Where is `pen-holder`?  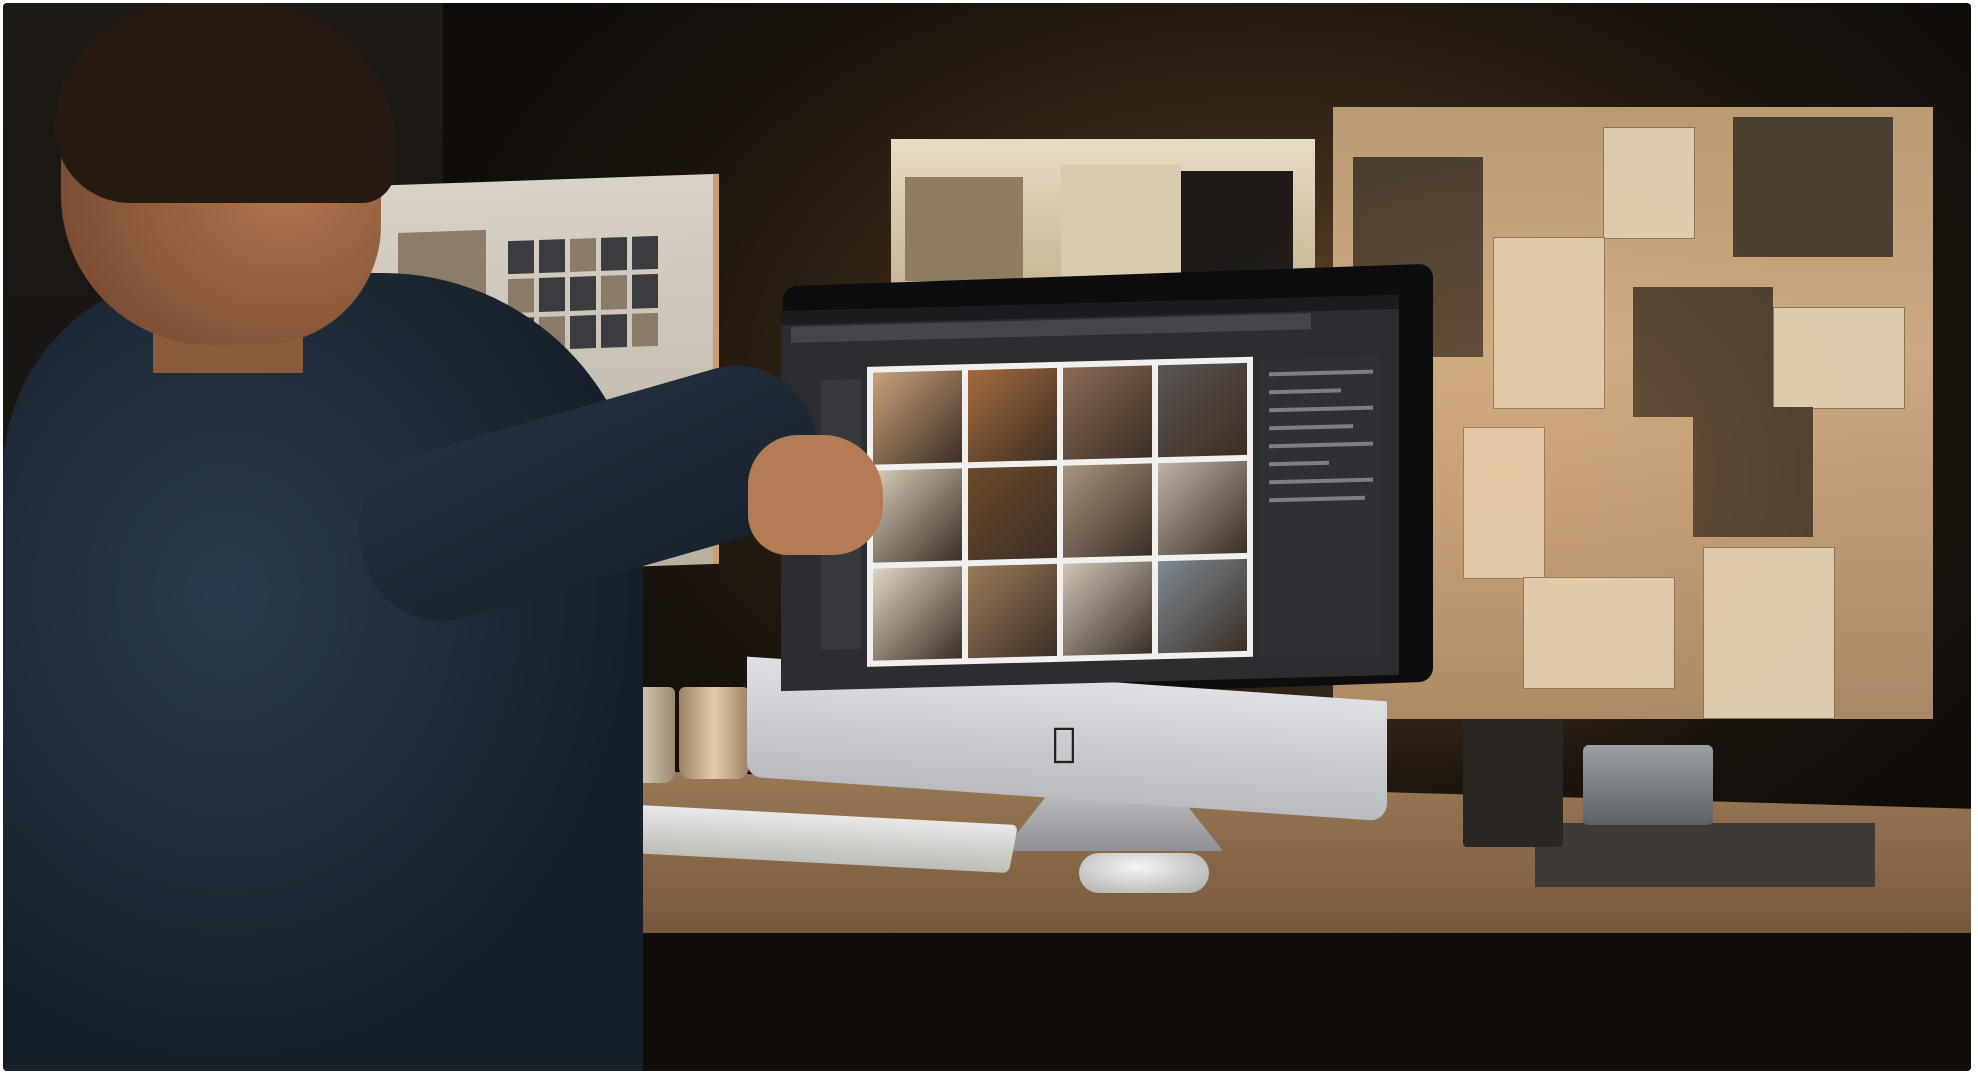 pen-holder is located at coordinates (1513, 783).